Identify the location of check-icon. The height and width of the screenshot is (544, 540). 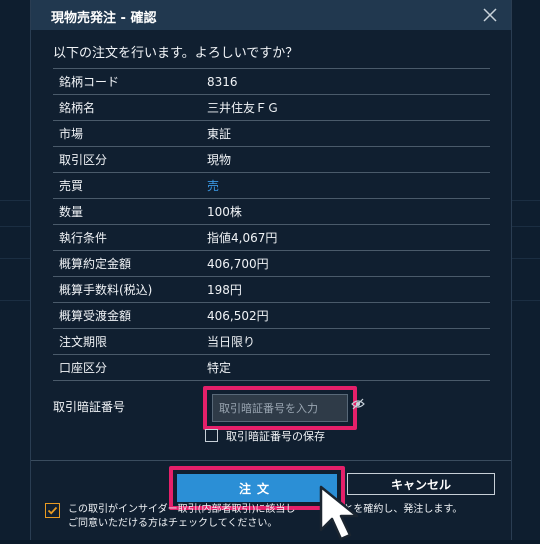
(52, 510).